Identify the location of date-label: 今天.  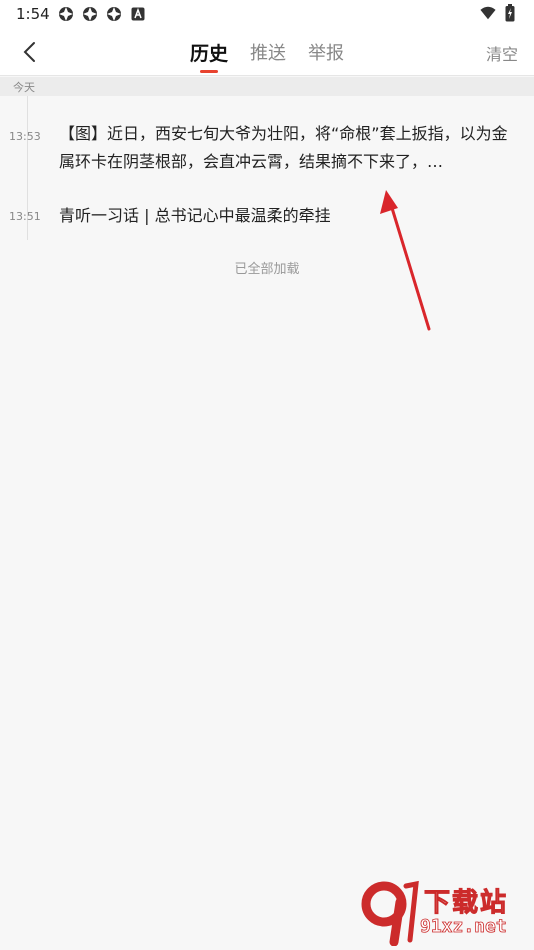
(24, 87).